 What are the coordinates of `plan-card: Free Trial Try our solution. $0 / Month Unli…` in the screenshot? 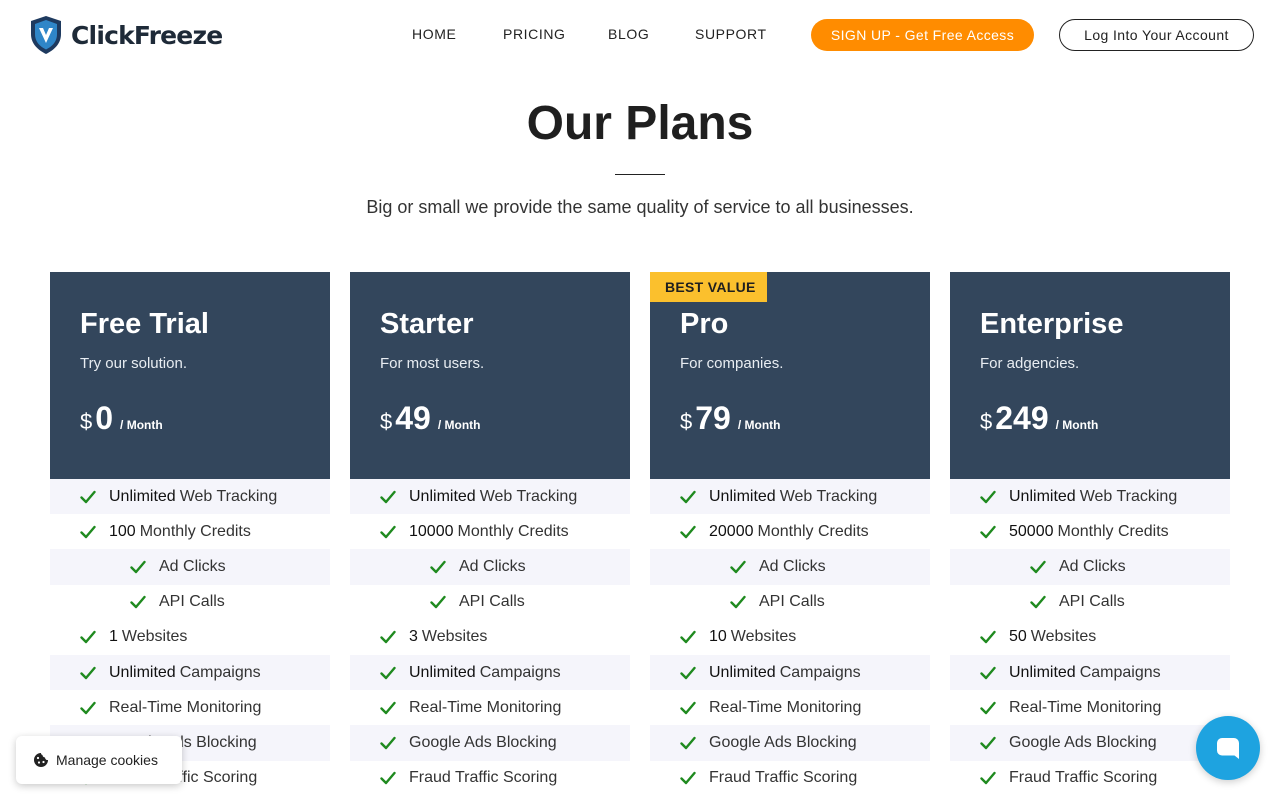 It's located at (190, 534).